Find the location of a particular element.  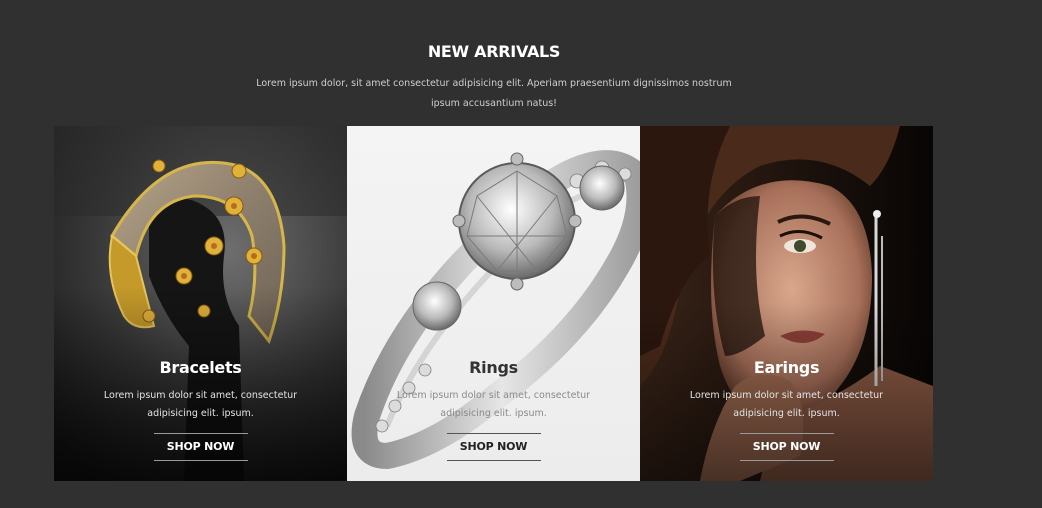

card-title: Rings is located at coordinates (493, 367).